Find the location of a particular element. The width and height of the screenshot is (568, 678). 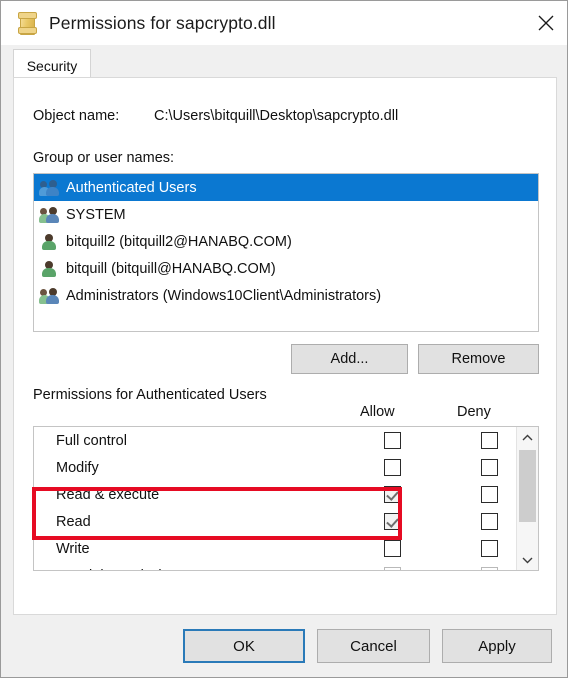

object-name-value: C:\Users\bitquill\Desktop\sapcrypto.dll is located at coordinates (276, 116).